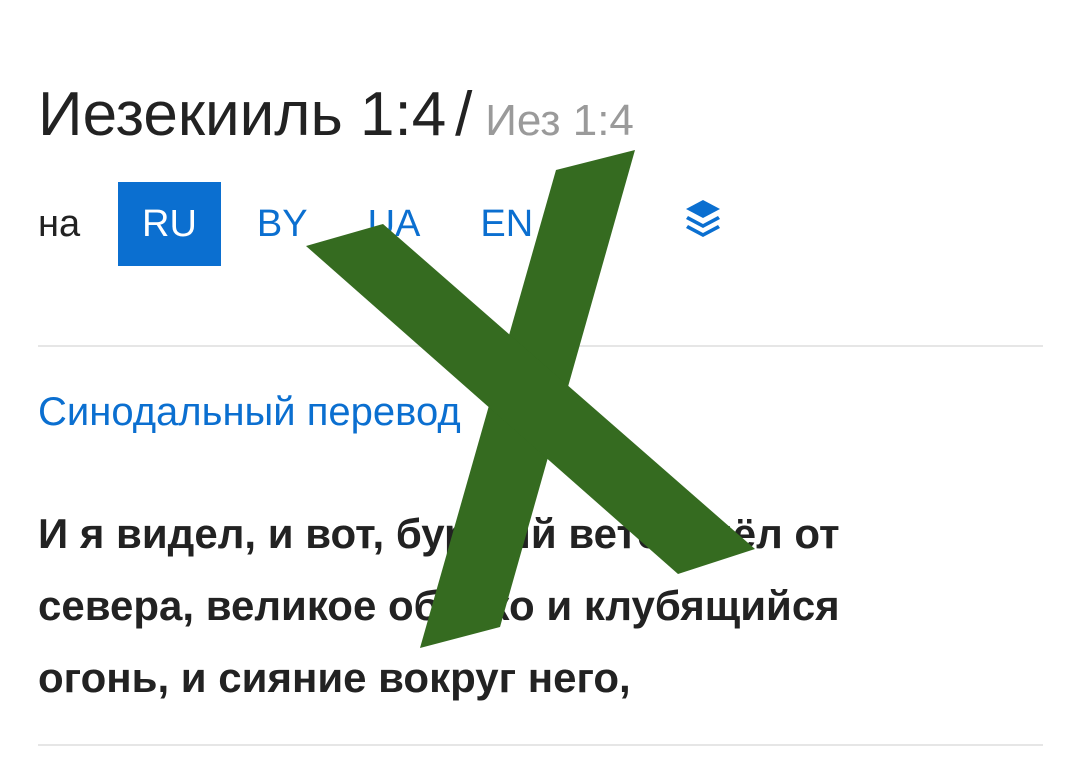 The height and width of the screenshot is (760, 1080). I want to click on lang-button-by: BY, so click(282, 224).